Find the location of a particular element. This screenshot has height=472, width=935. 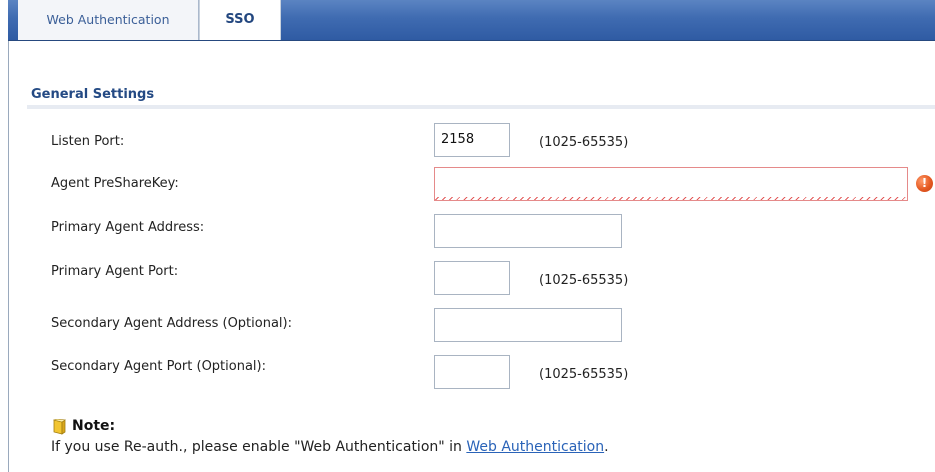

note-icon is located at coordinates (59, 427).